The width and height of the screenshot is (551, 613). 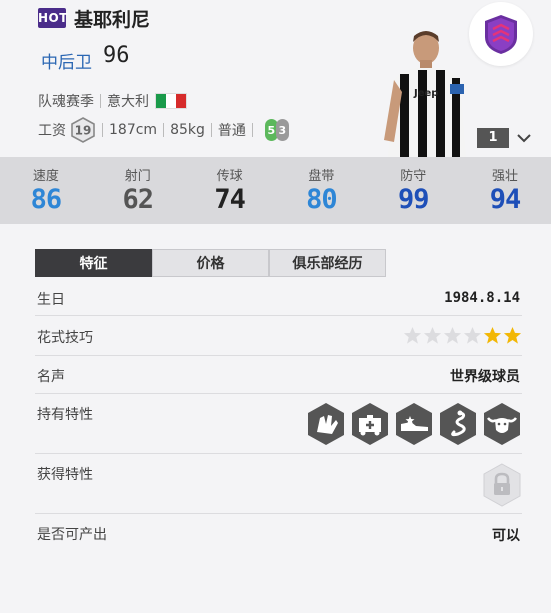 I want to click on stat-label: 防守, so click(x=413, y=176).